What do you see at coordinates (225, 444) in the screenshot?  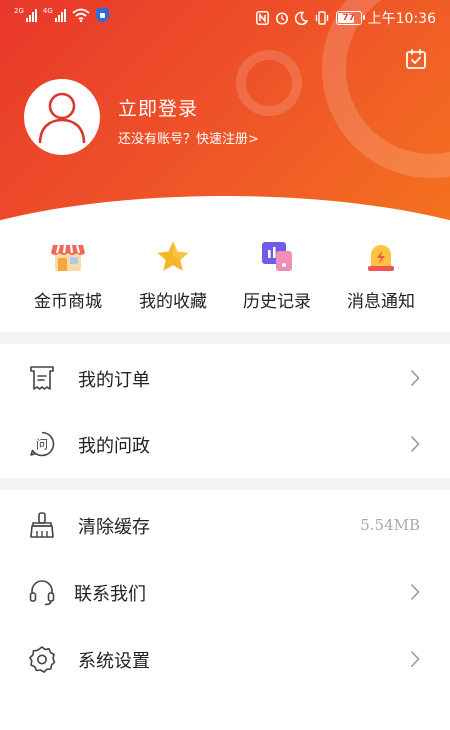 I see `menu-item-my-inquiries: 问 我的问政` at bounding box center [225, 444].